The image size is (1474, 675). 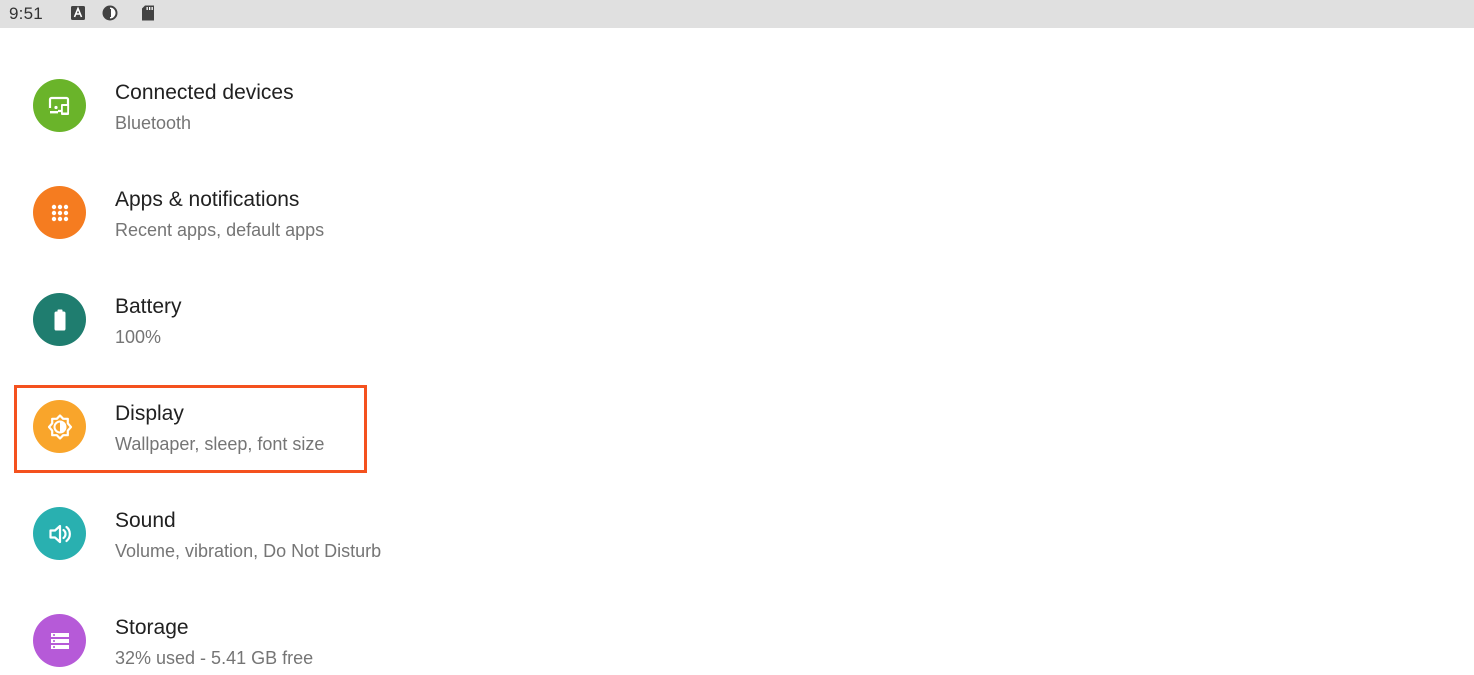 I want to click on brightness-icon, so click(x=59, y=426).